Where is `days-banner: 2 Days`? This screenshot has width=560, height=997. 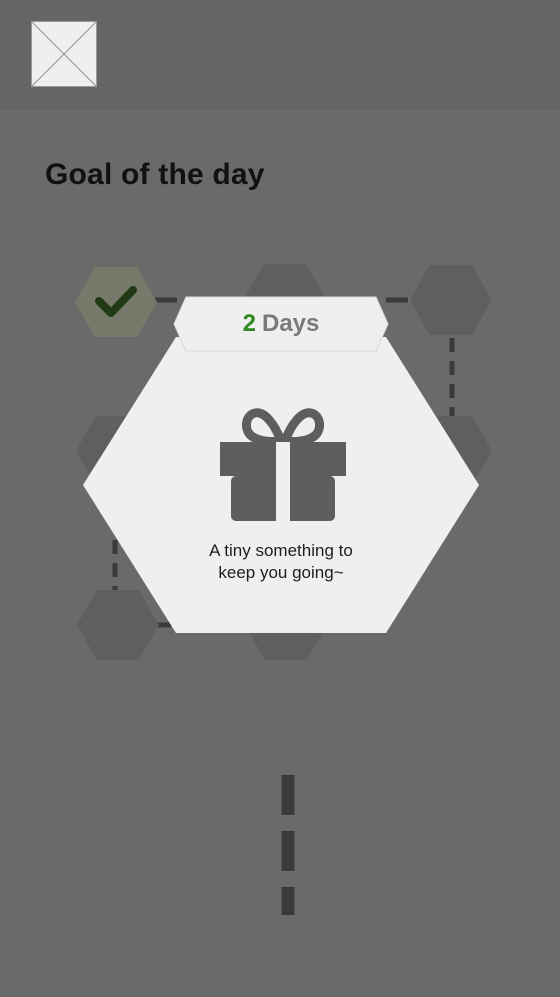 days-banner: 2 Days is located at coordinates (281, 324).